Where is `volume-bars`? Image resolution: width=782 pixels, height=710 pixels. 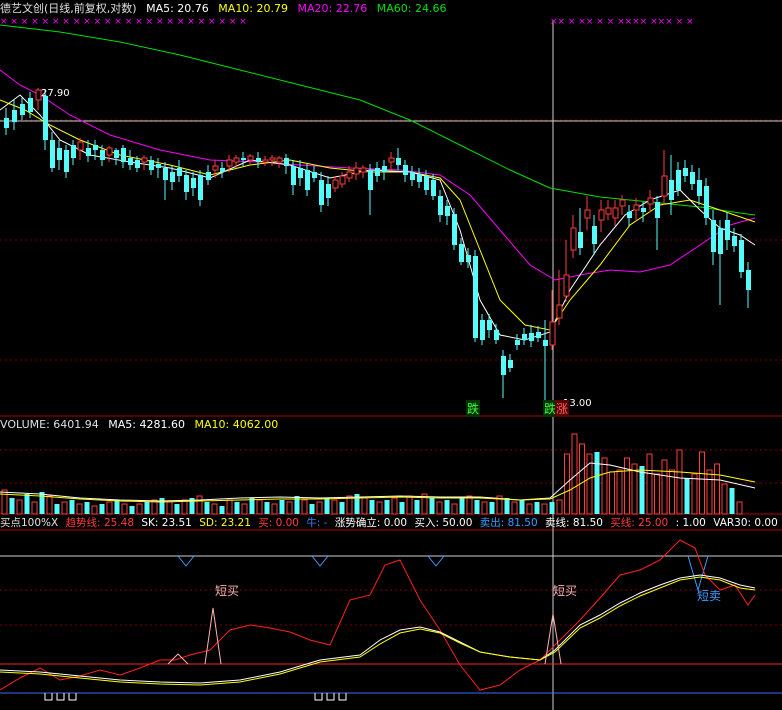
volume-bars is located at coordinates (372, 474).